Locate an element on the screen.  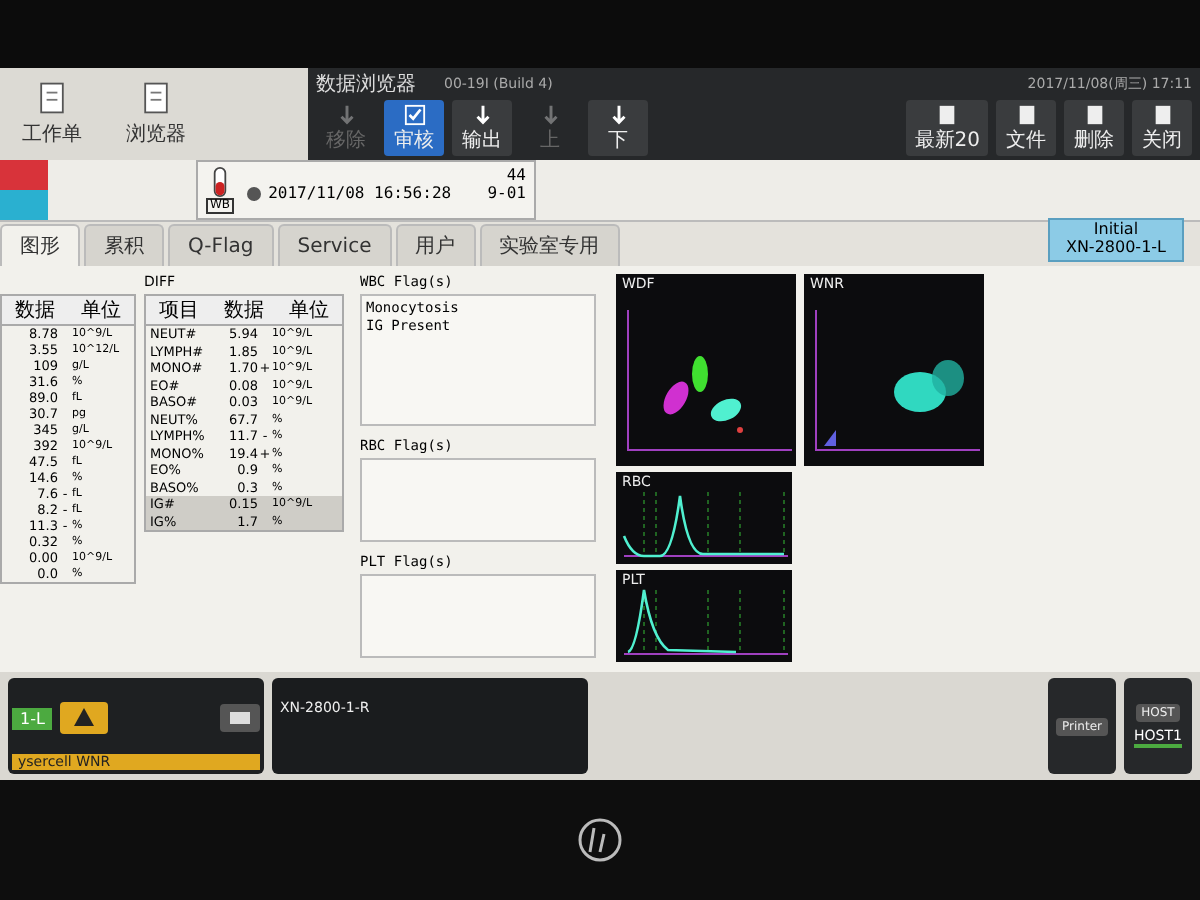
badge-title: Initial is located at coordinates (1116, 231).